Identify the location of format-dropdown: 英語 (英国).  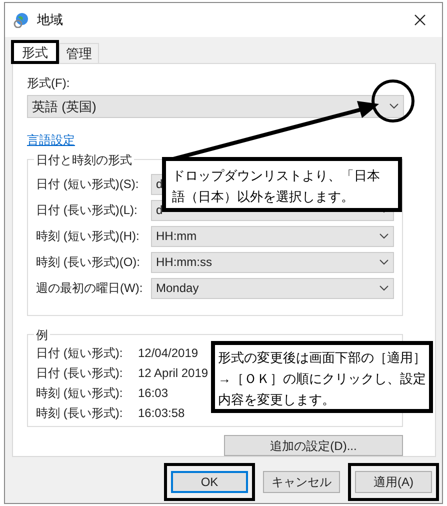
(215, 106).